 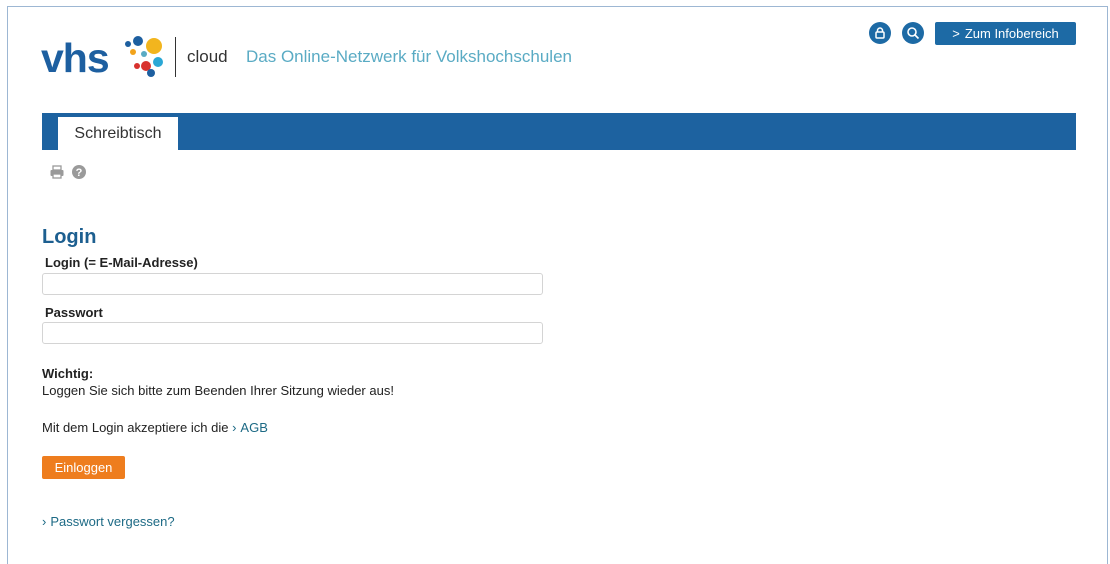 I want to click on help-icon: ?, so click(x=79, y=172).